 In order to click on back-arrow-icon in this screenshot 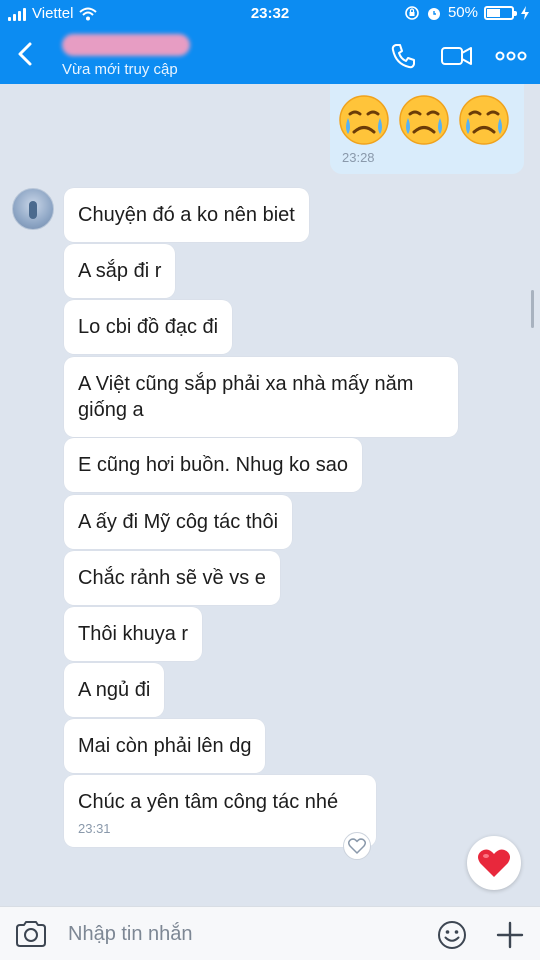, I will do `click(26, 54)`.